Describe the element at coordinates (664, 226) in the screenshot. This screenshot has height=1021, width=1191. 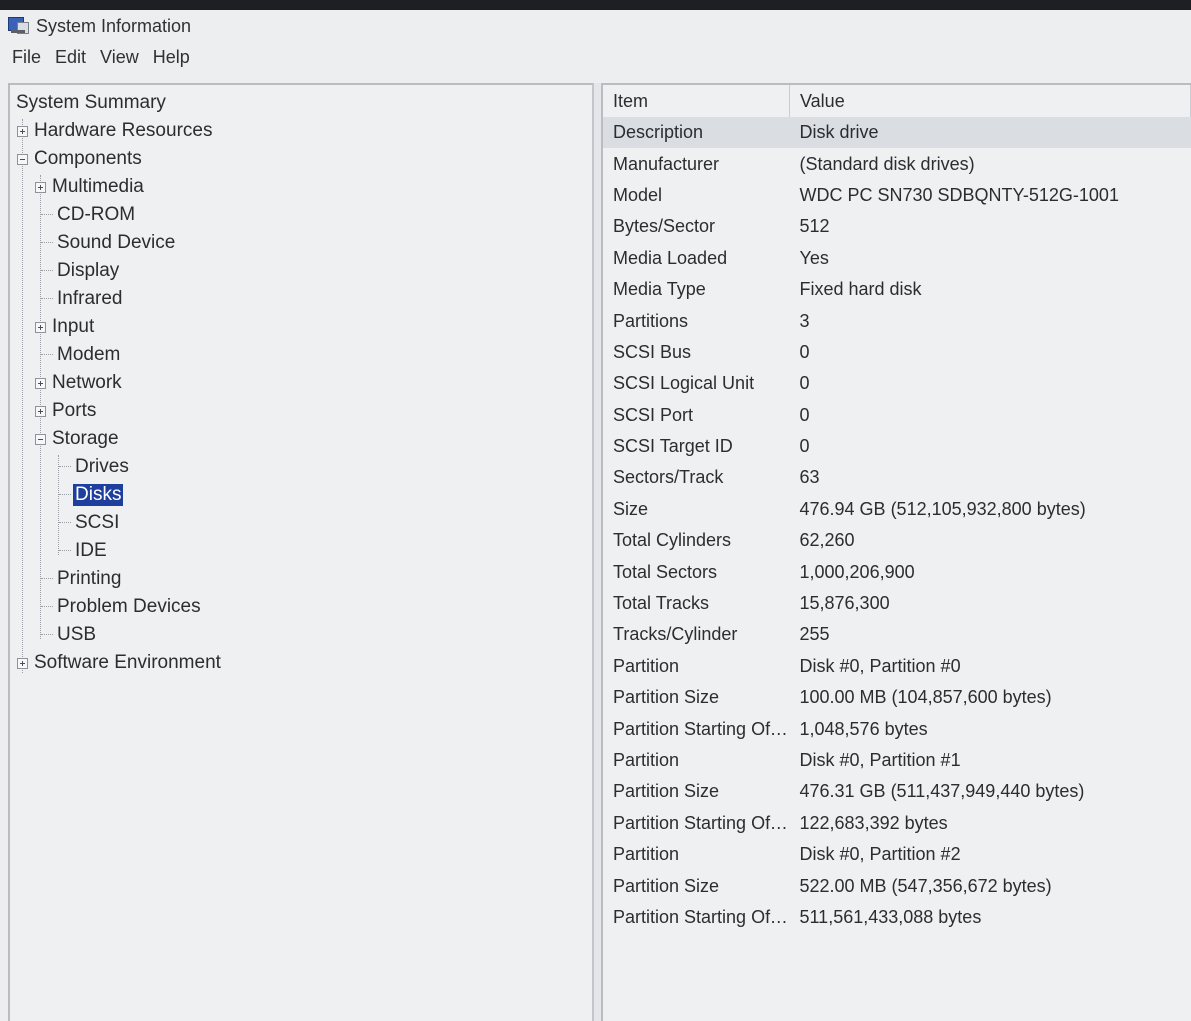
I see `item-cell: Bytes/Sector` at that location.